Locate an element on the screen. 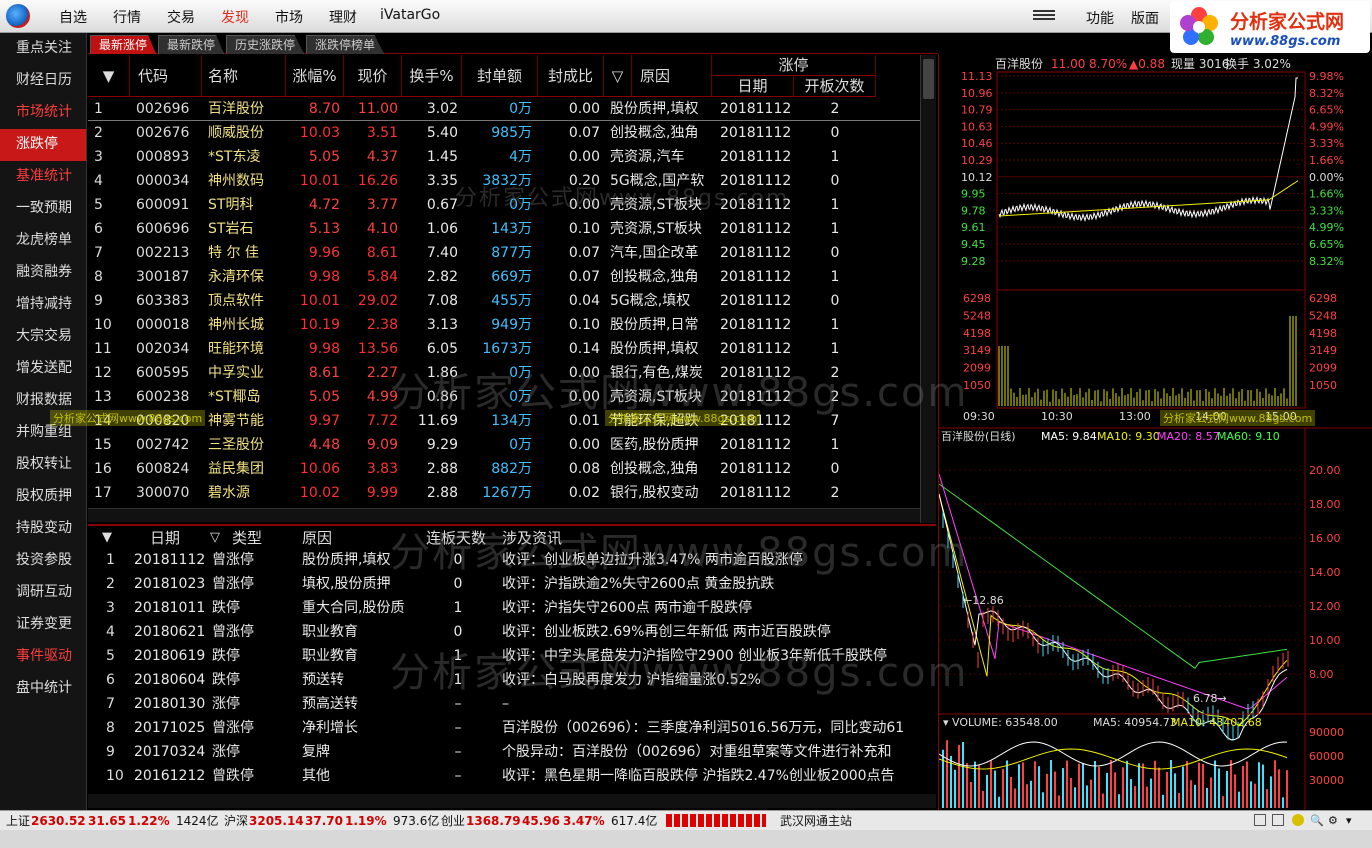 This screenshot has width=1372, height=848. menu-item-faxian: 发现 is located at coordinates (235, 17).